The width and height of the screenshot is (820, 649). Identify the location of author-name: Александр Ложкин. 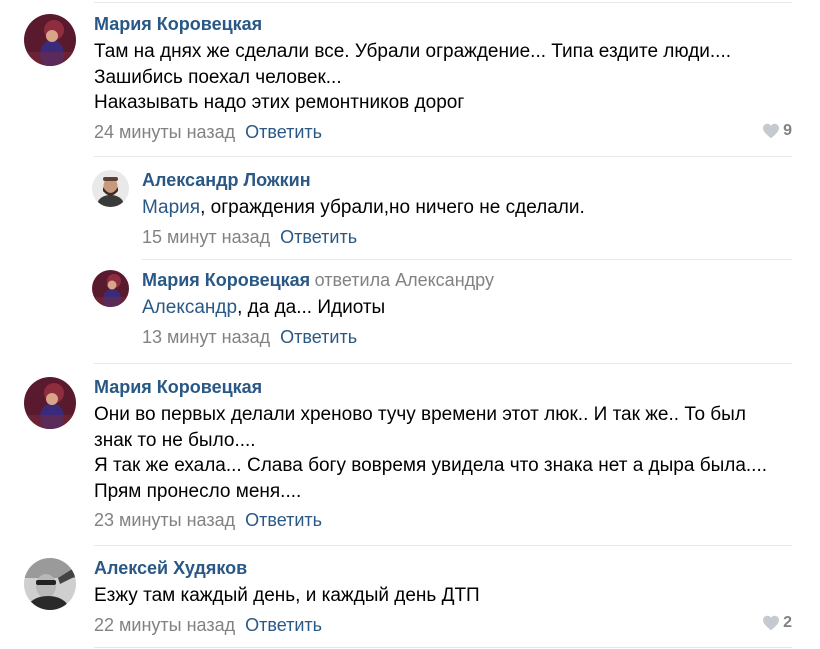
(226, 180).